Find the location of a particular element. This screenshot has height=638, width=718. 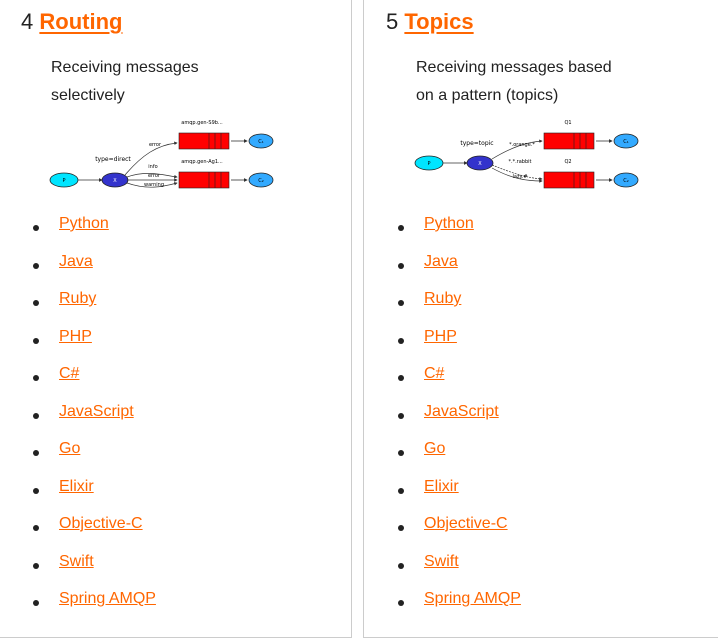

topics-title-link: Topics is located at coordinates (438, 21).